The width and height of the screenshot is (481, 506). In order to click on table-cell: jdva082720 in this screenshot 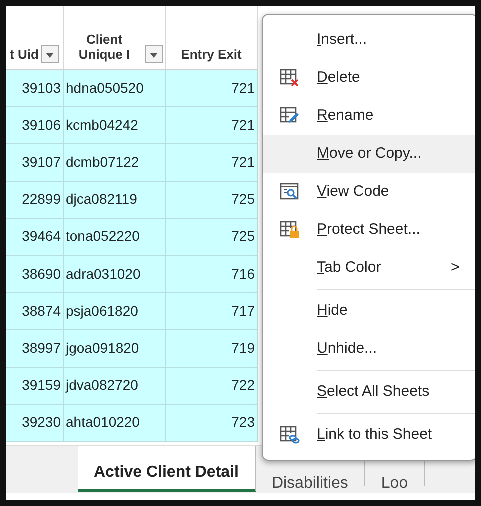, I will do `click(115, 386)`.